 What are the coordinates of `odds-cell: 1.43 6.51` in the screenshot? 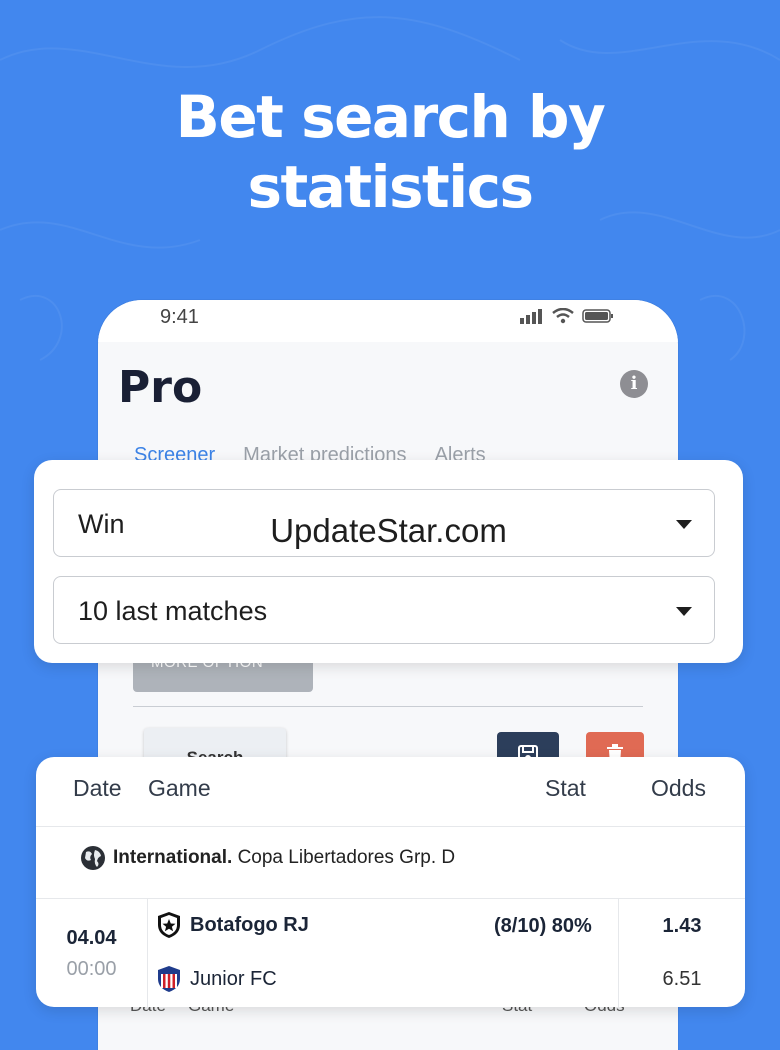 It's located at (681, 953).